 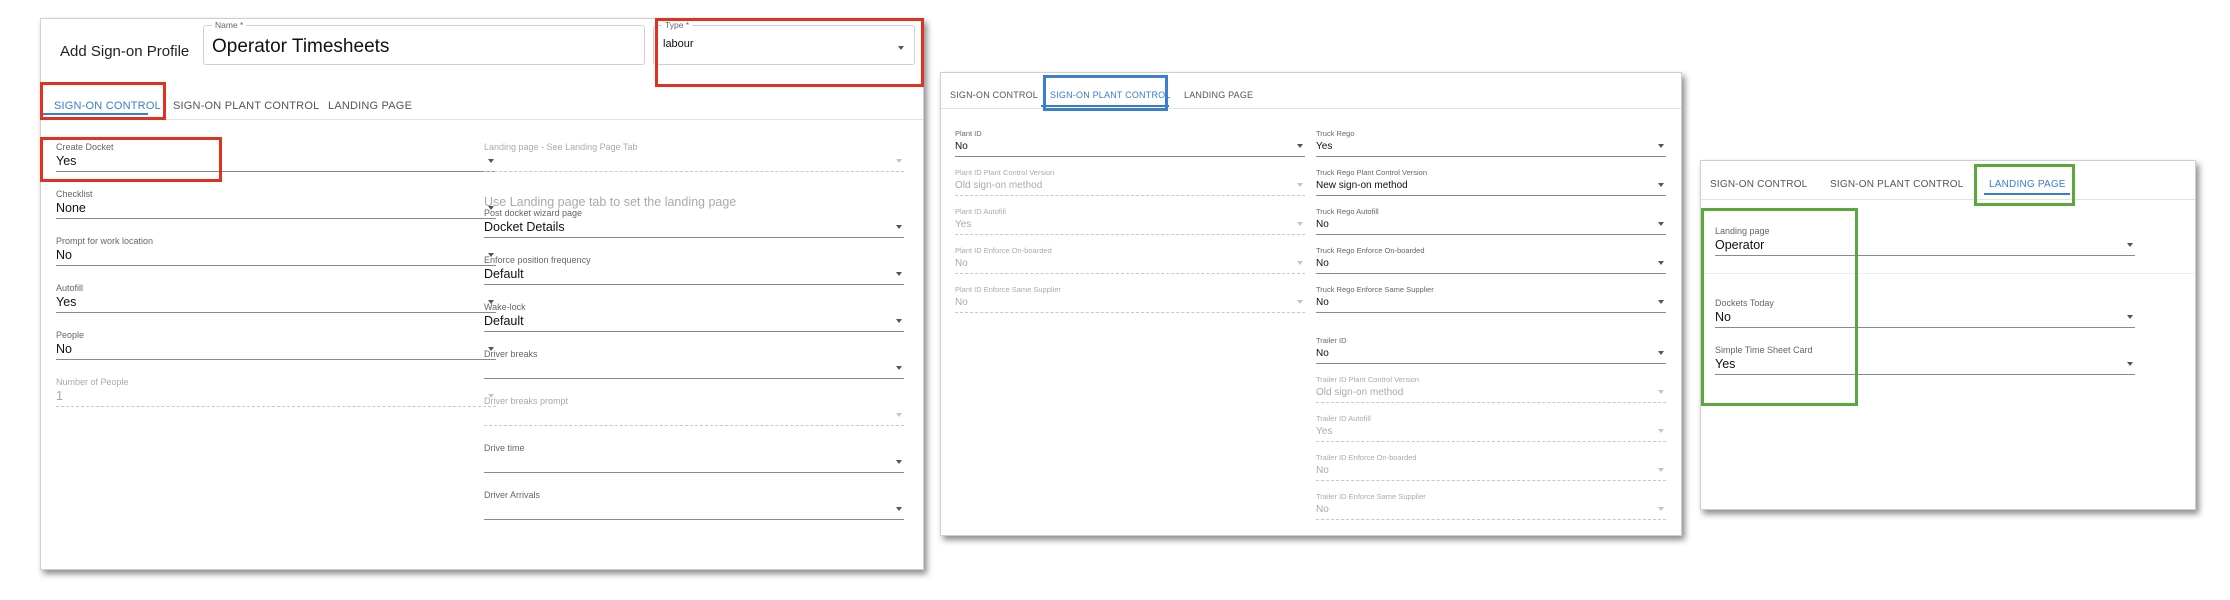 What do you see at coordinates (526, 401) in the screenshot?
I see `field-label: Driver breaks prompt` at bounding box center [526, 401].